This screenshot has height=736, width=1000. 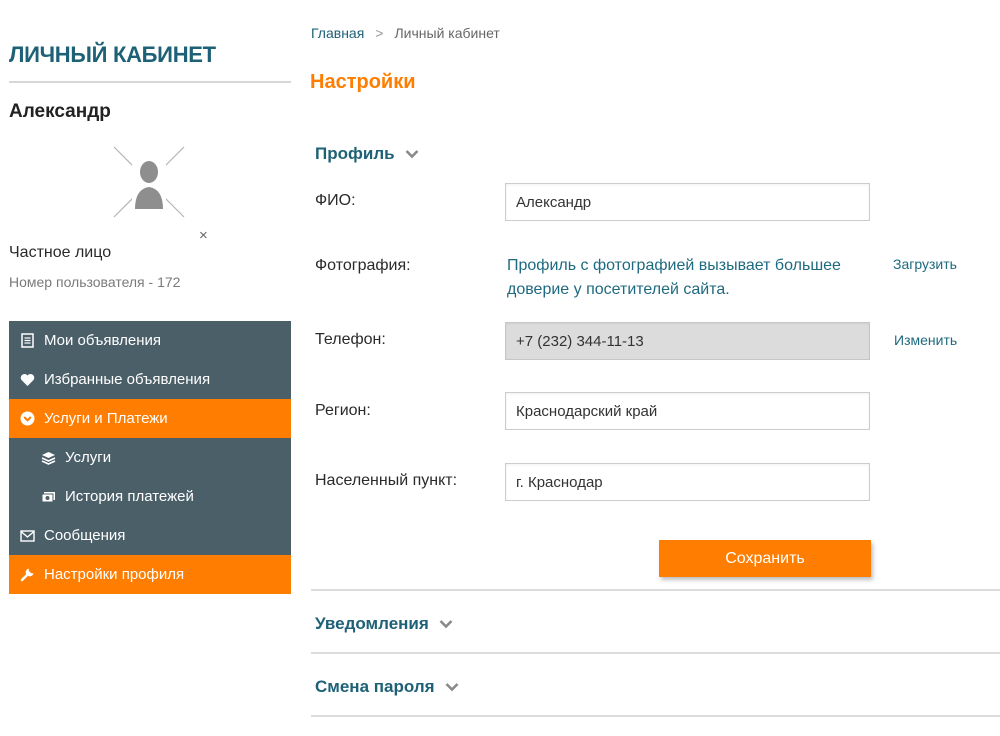 What do you see at coordinates (127, 379) in the screenshot?
I see `menu-item-label: Избранные объявления` at bounding box center [127, 379].